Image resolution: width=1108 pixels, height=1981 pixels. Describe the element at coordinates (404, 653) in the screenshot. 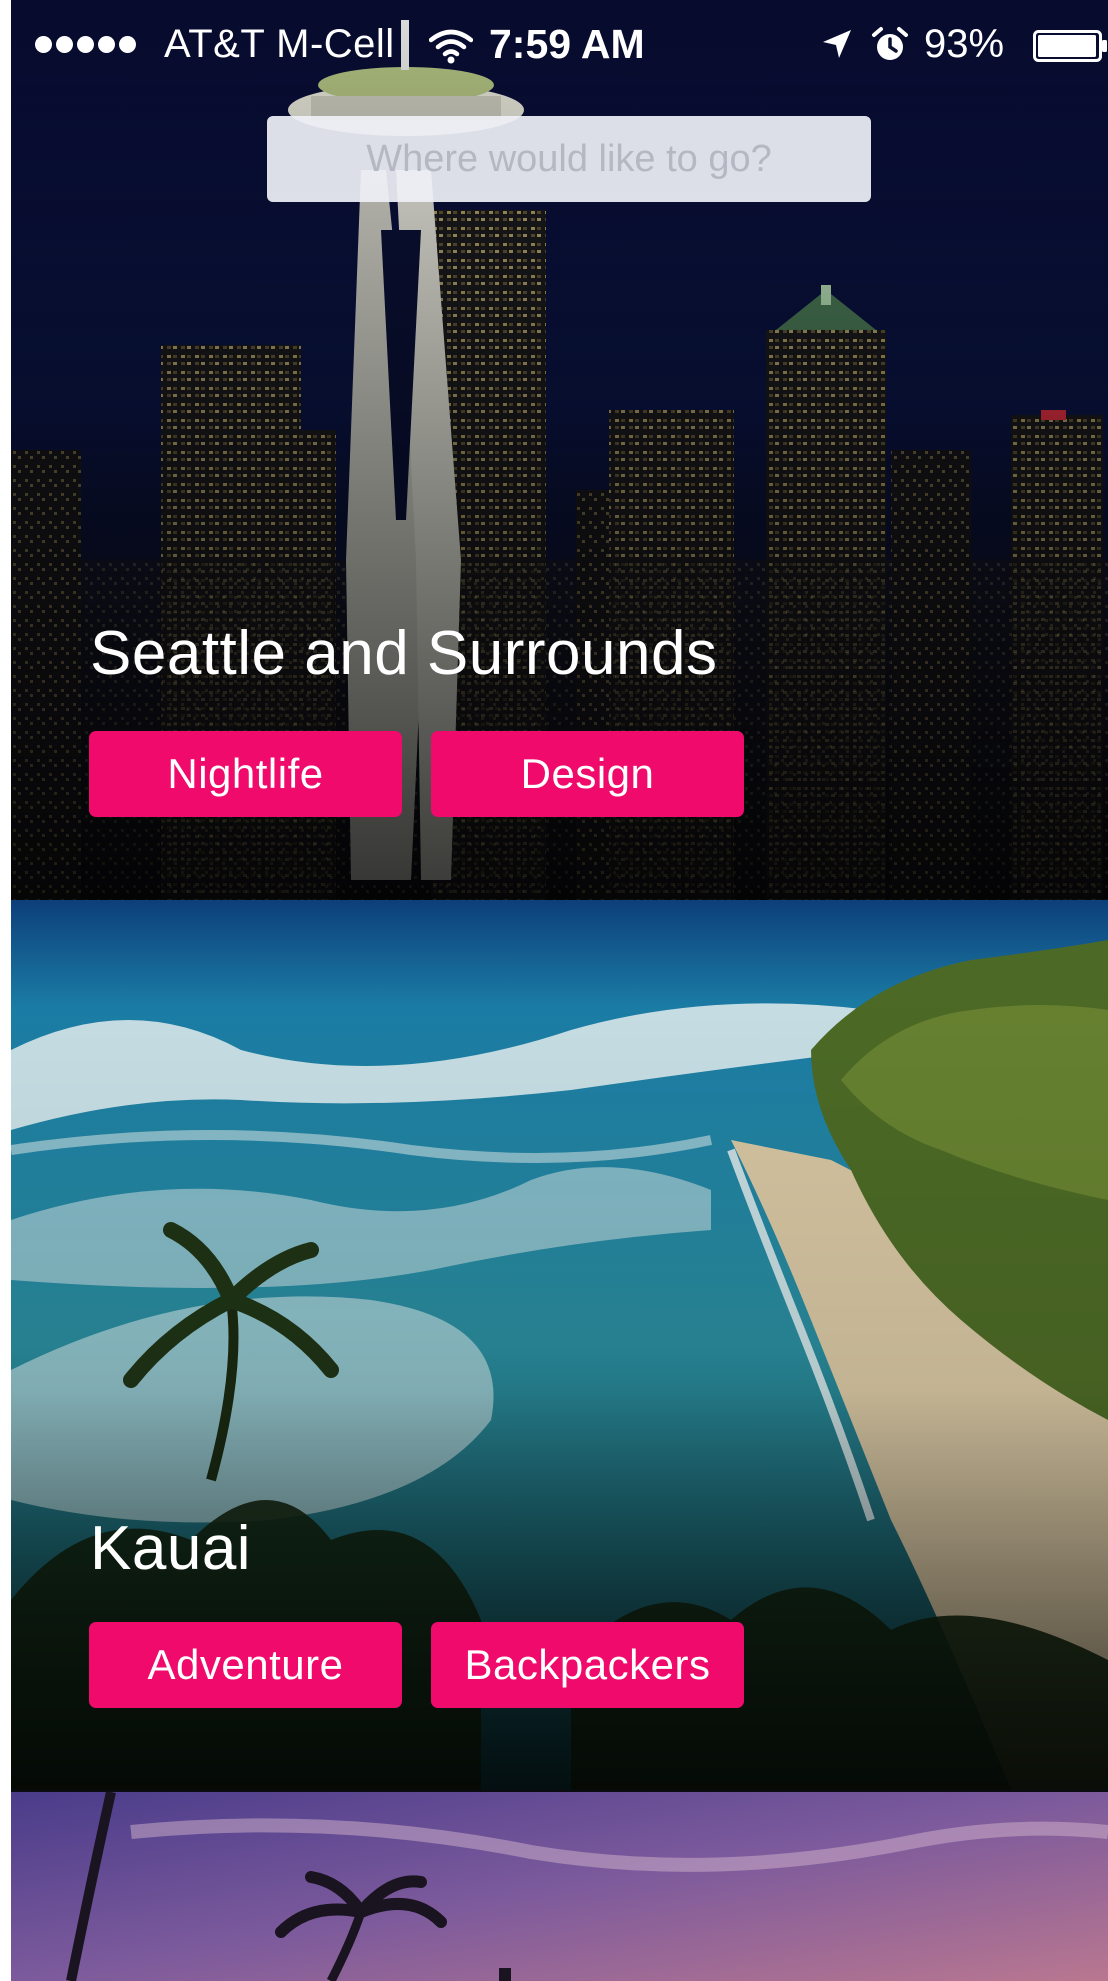

I see `destination-title: Seattle and Surrounds` at that location.